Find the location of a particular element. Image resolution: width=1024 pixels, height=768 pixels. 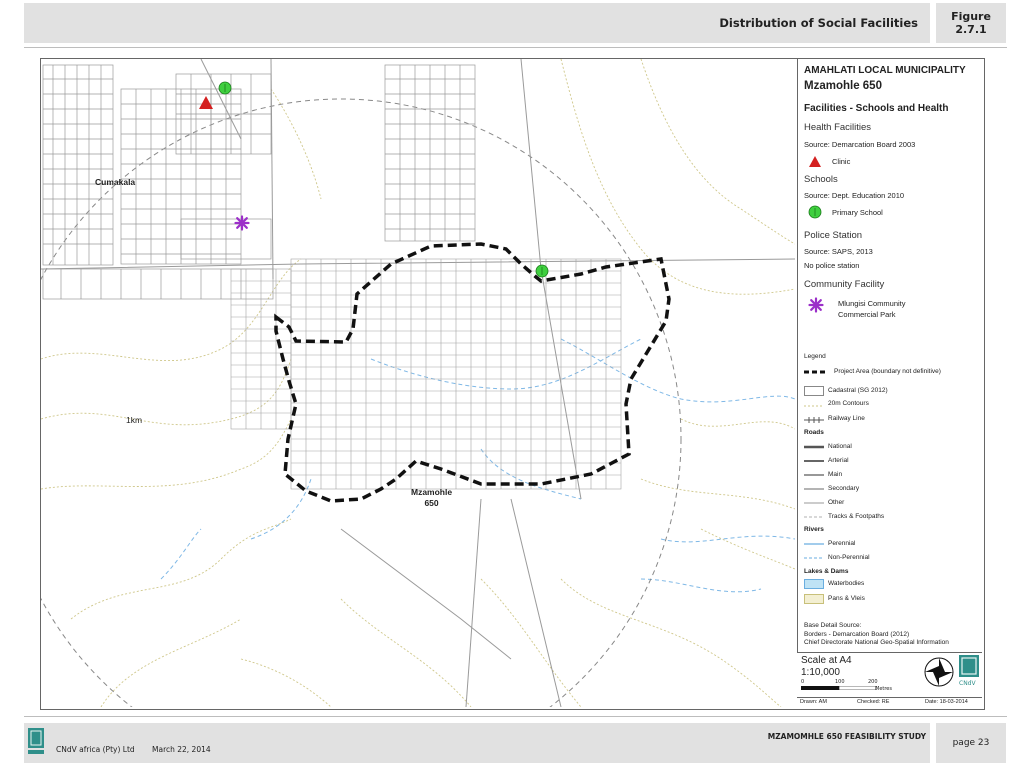

radius-label: 1km is located at coordinates (134, 420).